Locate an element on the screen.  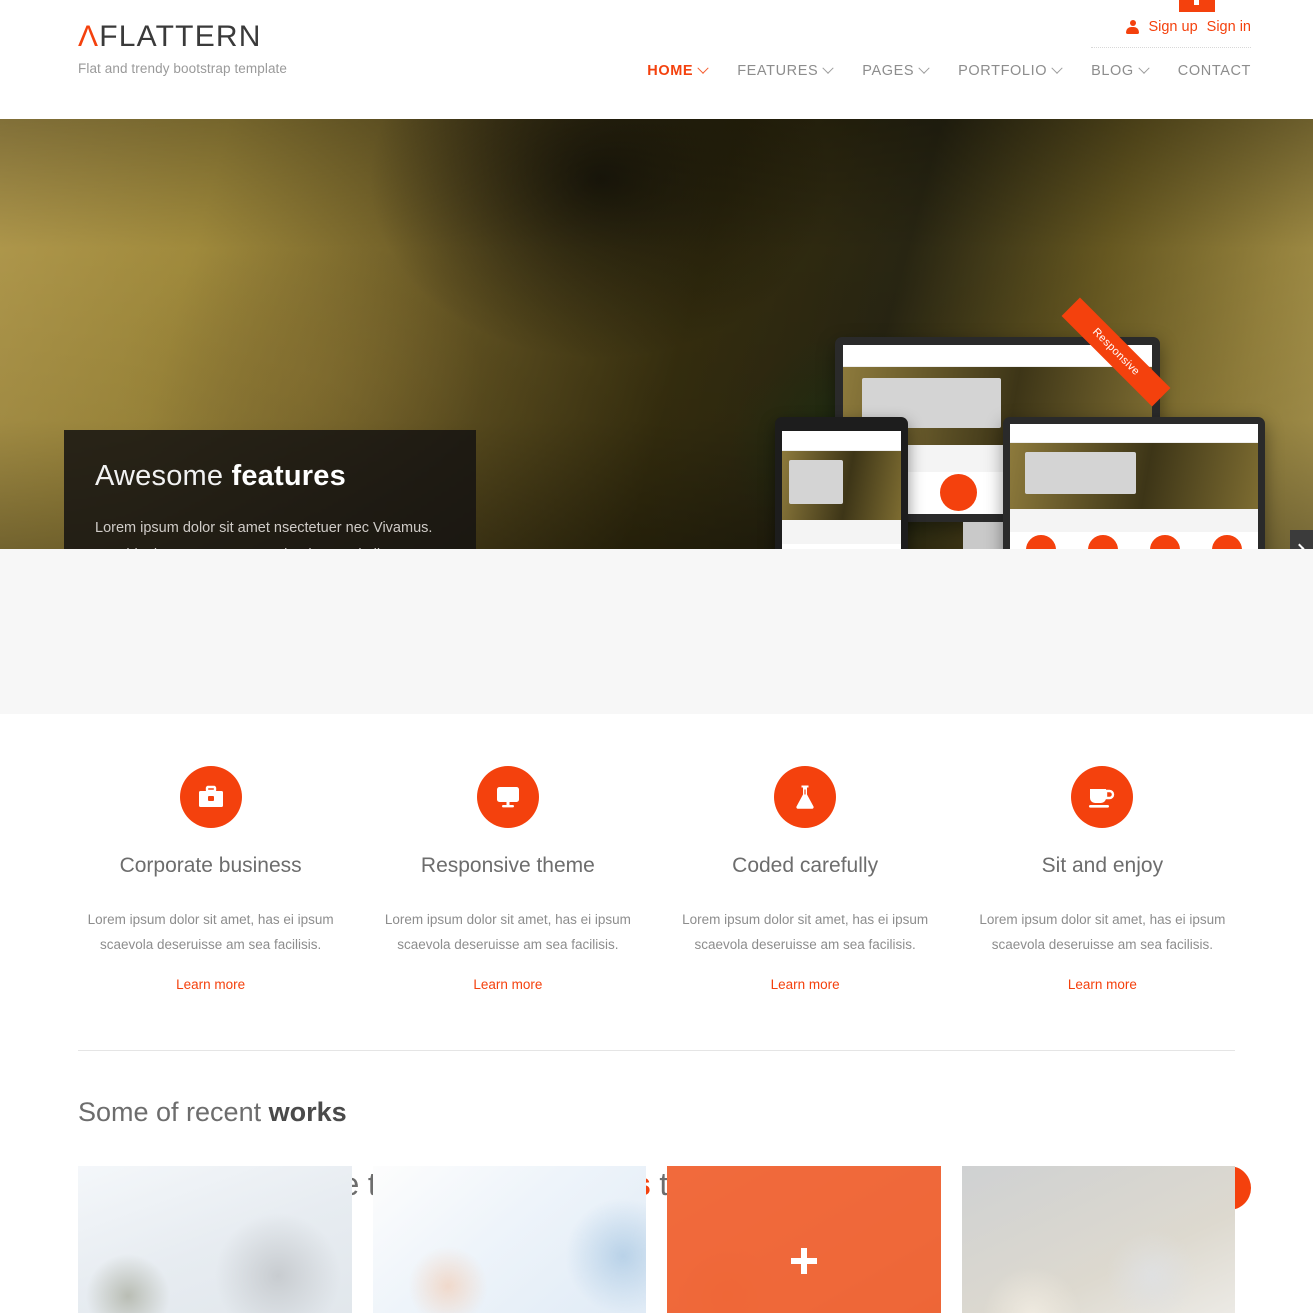
nav-item-portfolio: PORTFOLIO is located at coordinates (1010, 70).